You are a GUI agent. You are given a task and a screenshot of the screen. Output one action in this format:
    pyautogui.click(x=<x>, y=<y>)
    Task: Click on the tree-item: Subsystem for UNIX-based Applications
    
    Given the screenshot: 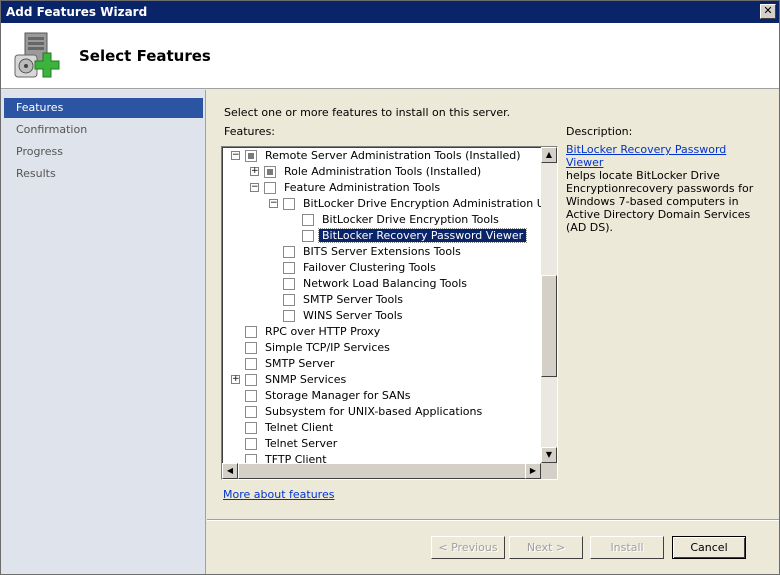 What is the action you would take?
    pyautogui.click(x=382, y=412)
    